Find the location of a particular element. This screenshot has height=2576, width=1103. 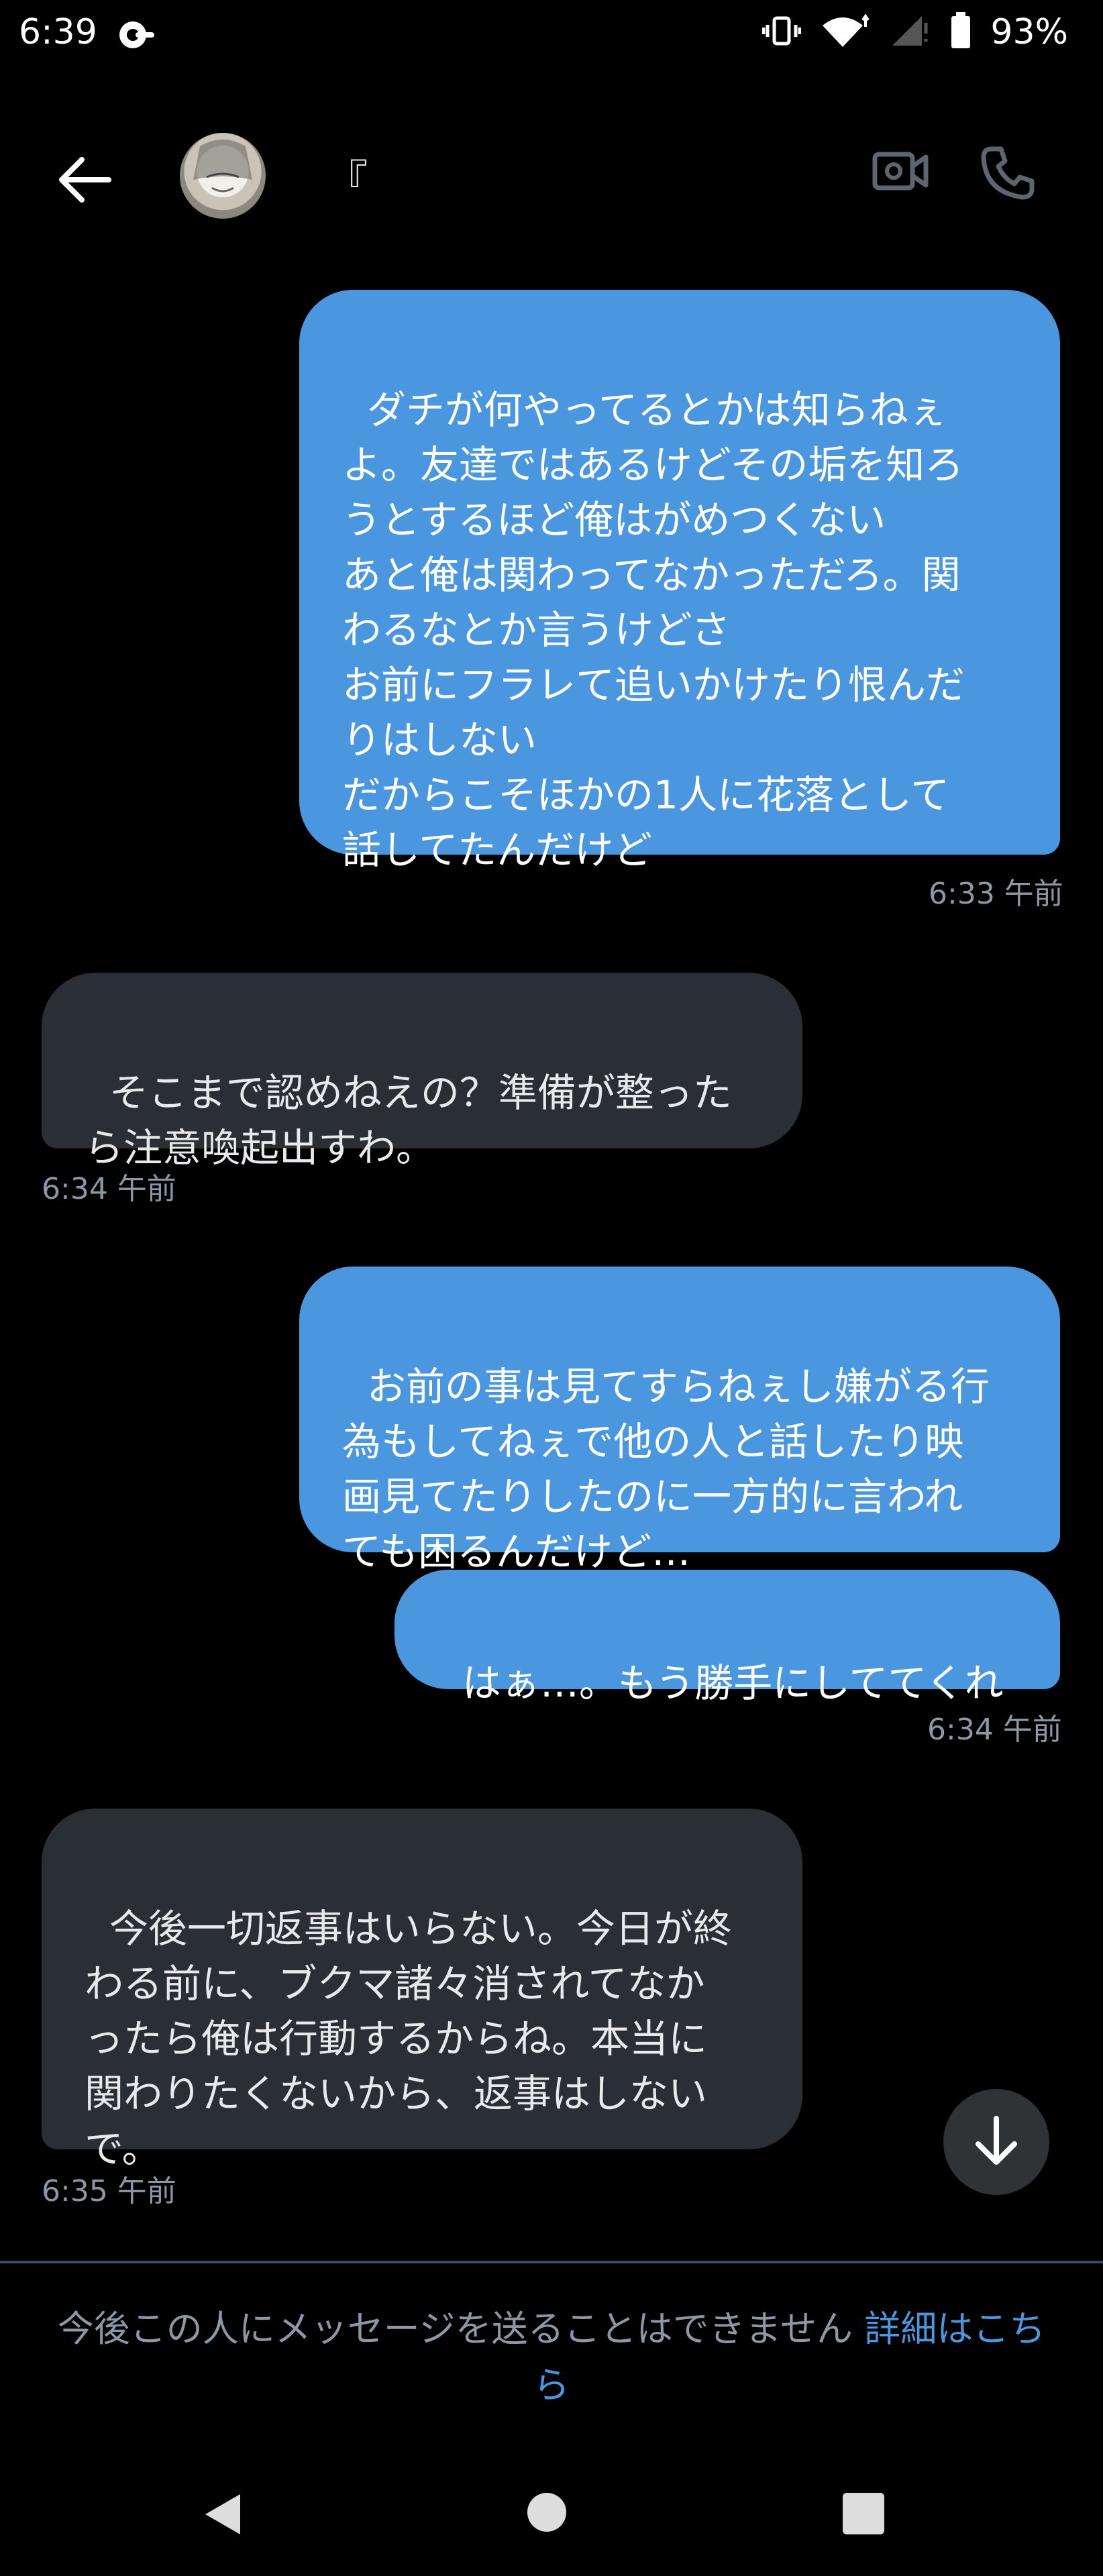

message-timestamp: 6:35 午前 is located at coordinates (109, 2191).